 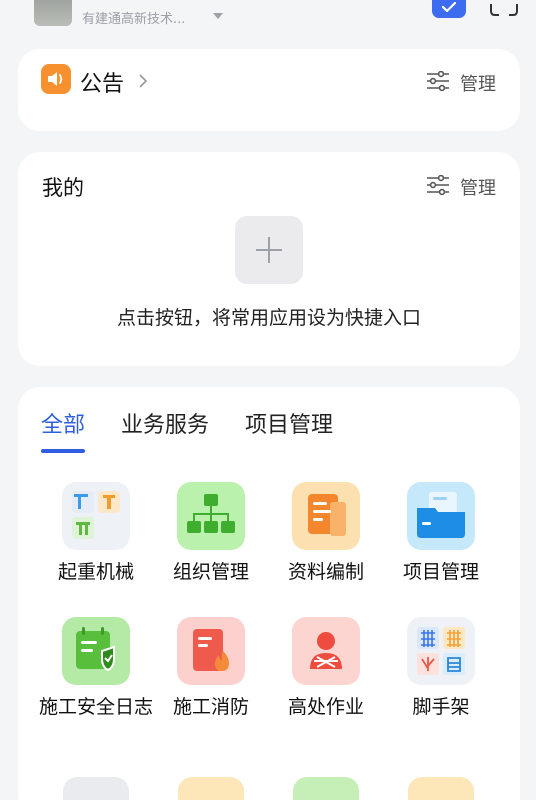 I want to click on scan-icon, so click(x=504, y=8).